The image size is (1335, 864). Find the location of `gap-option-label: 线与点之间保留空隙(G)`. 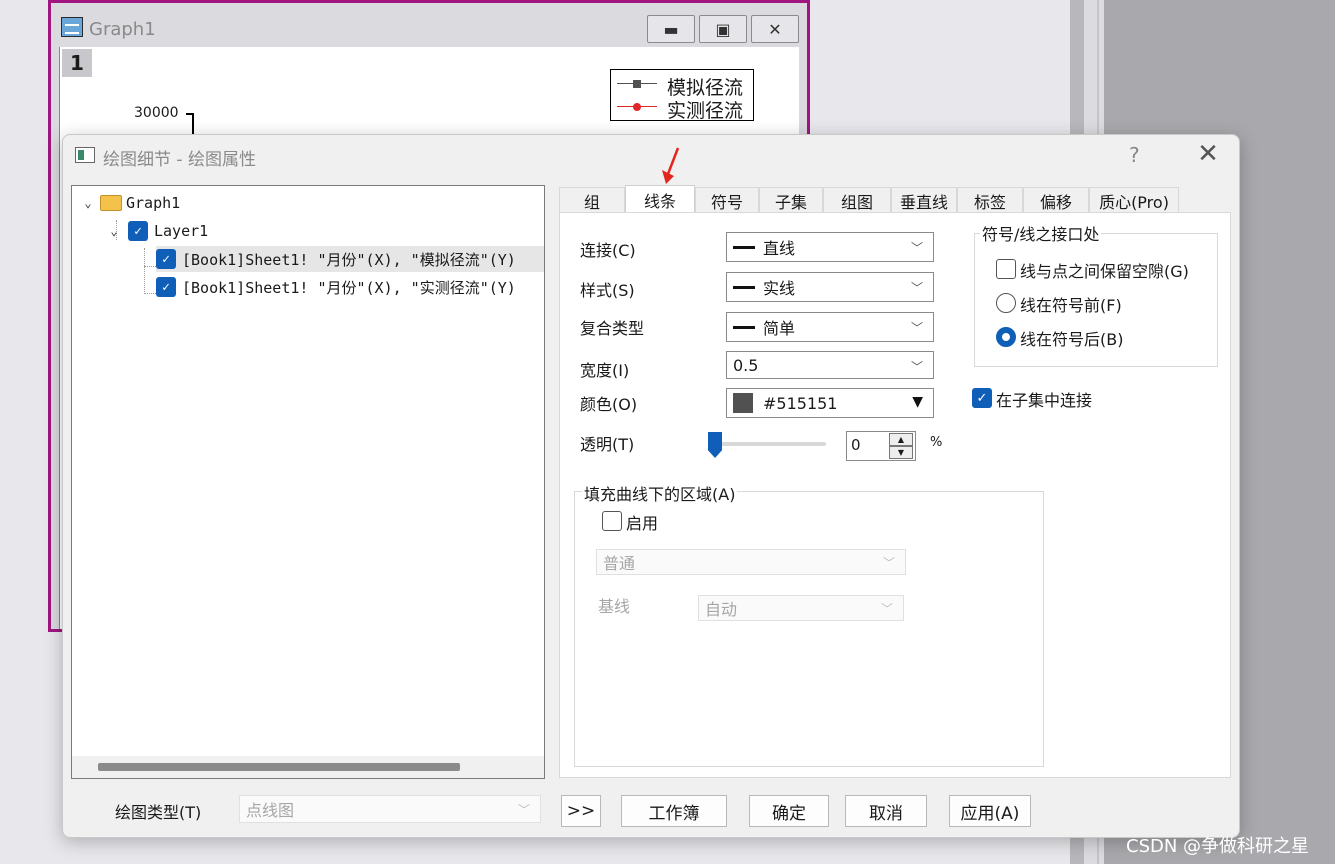

gap-option-label: 线与点之间保留空隙(G) is located at coordinates (1104, 271).